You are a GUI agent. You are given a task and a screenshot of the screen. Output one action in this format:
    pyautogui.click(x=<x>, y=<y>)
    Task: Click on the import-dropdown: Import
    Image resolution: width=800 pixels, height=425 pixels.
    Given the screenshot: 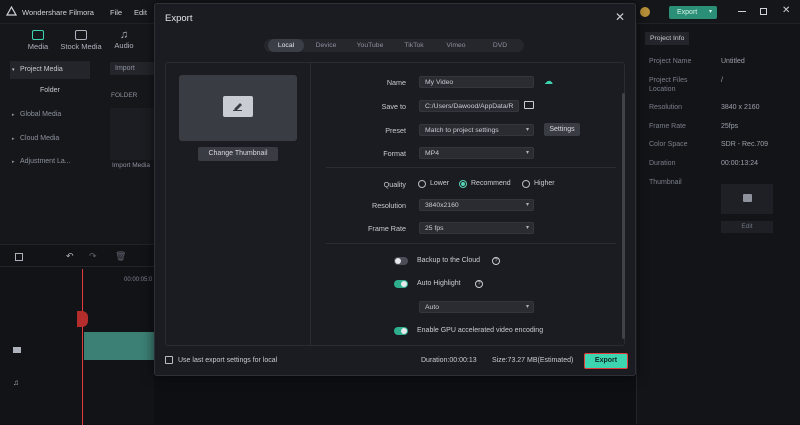 What is the action you would take?
    pyautogui.click(x=132, y=68)
    